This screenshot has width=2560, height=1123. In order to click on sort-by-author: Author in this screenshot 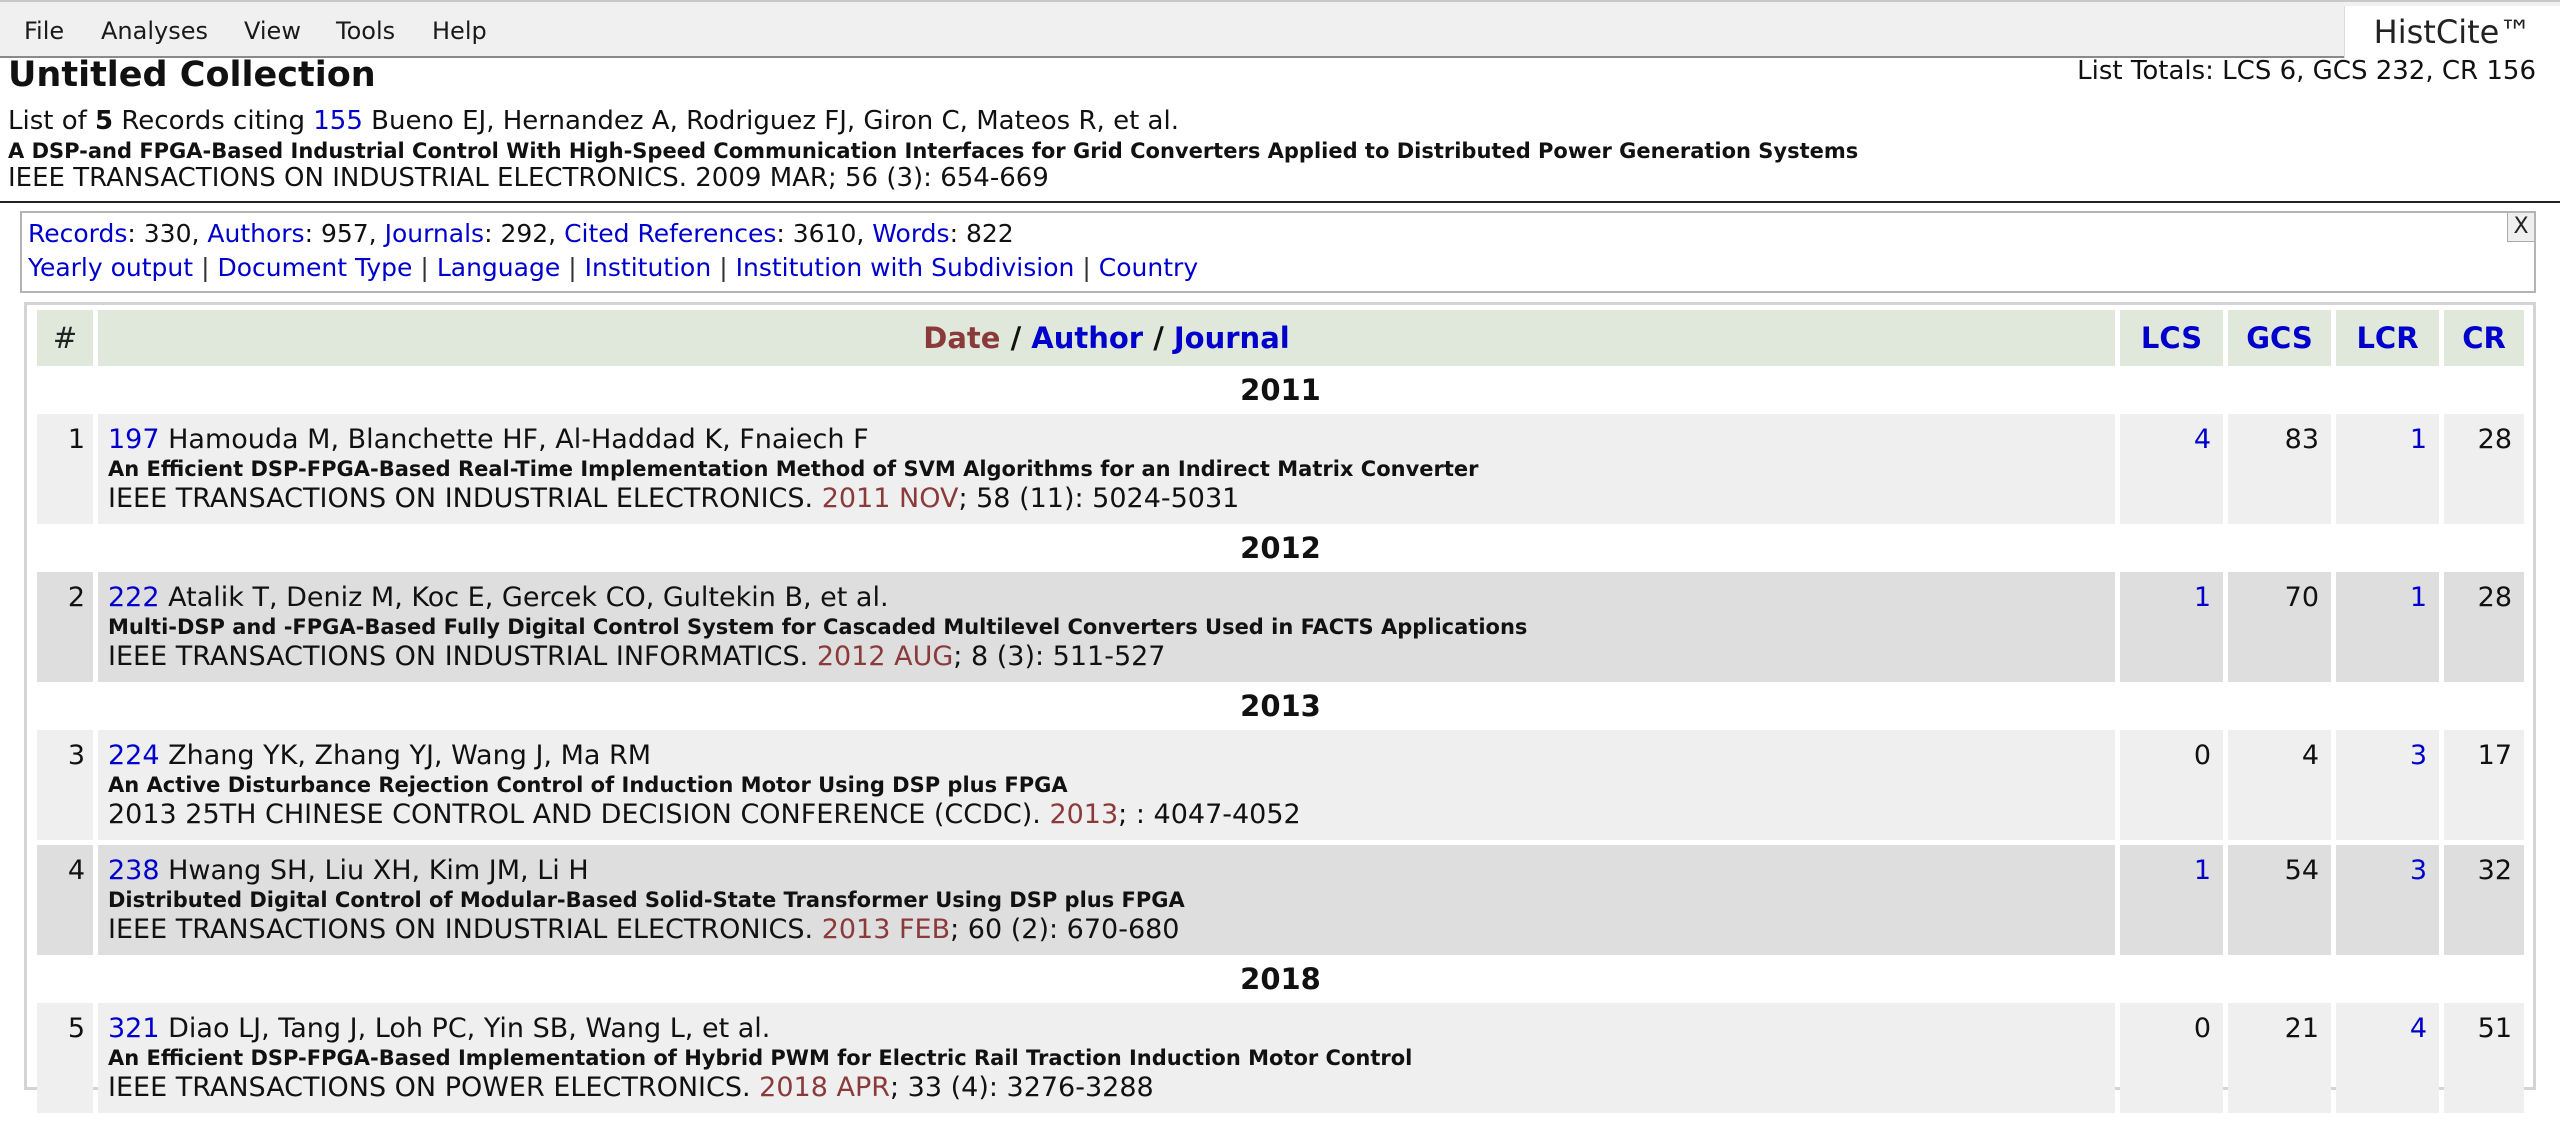, I will do `click(1087, 338)`.